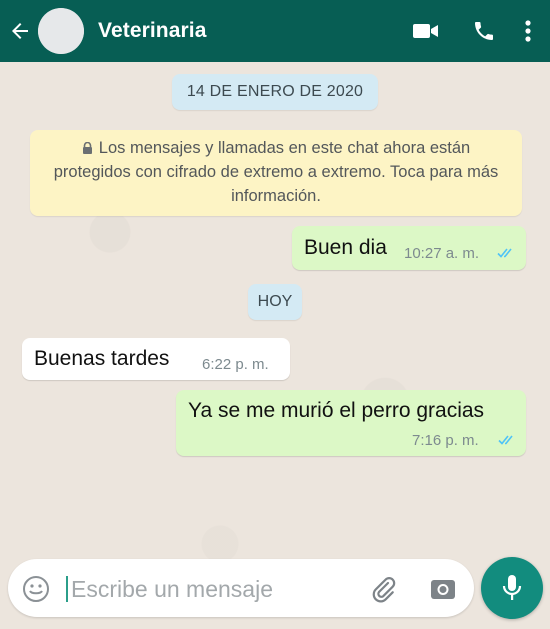 Image resolution: width=550 pixels, height=629 pixels. I want to click on message-bubble-outgoing: Buen dia 10:27 a. m., so click(409, 248).